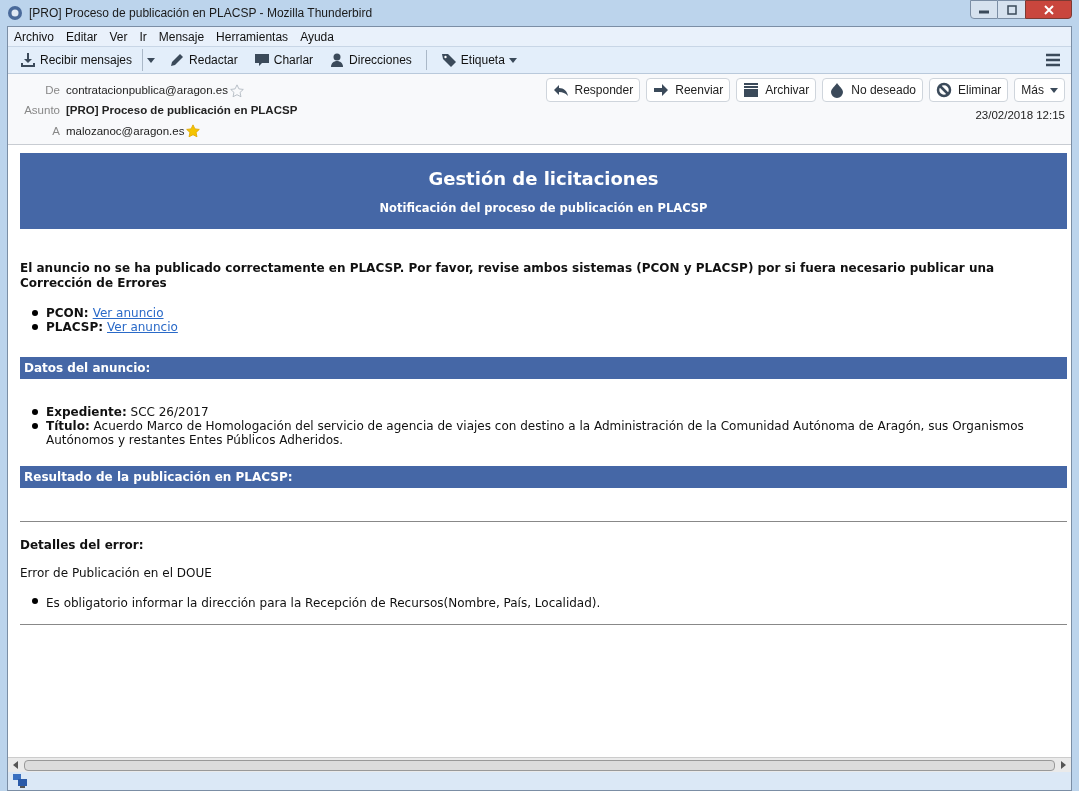 The image size is (1079, 791). Describe the element at coordinates (34, 36) in the screenshot. I see `menu-item: Archivo` at that location.